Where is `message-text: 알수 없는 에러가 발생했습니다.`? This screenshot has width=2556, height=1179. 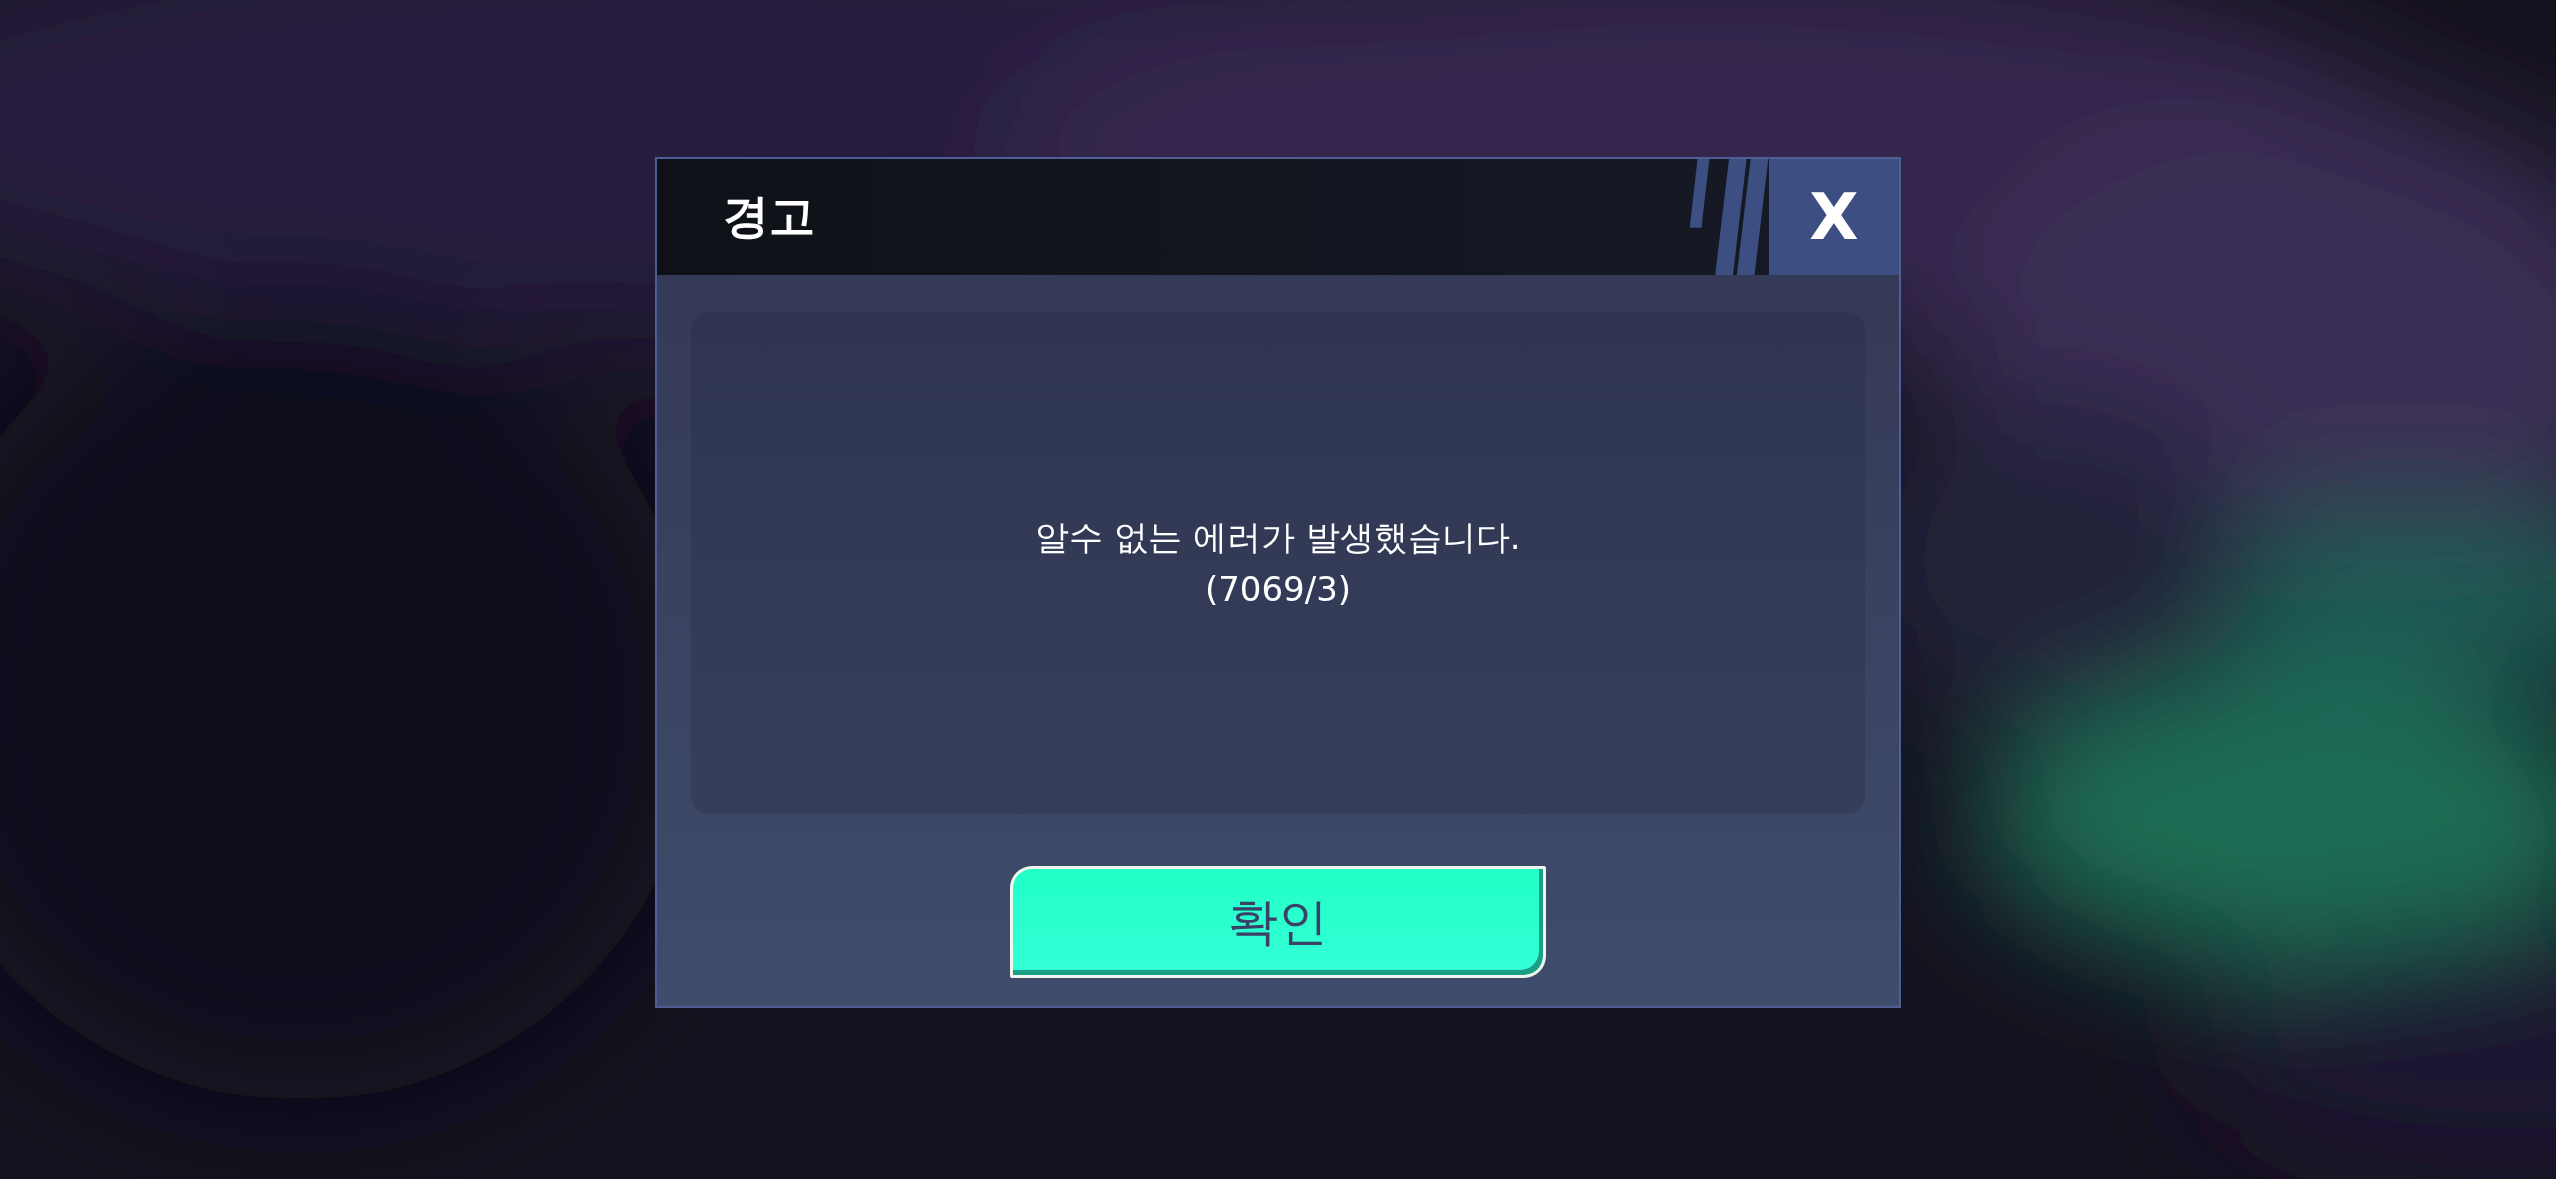 message-text: 알수 없는 에러가 발생했습니다. is located at coordinates (1278, 537).